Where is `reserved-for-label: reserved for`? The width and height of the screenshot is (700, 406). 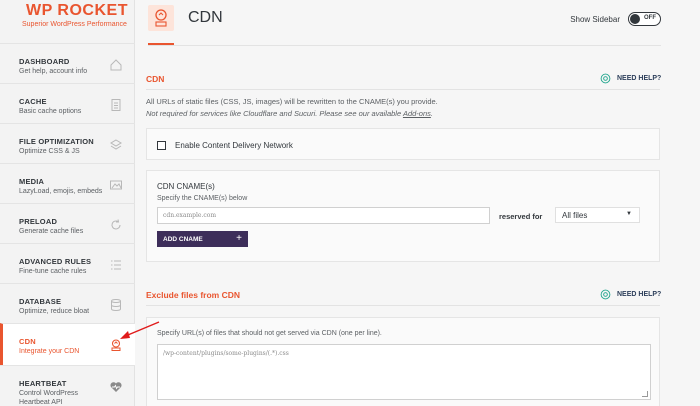 reserved-for-label: reserved for is located at coordinates (521, 216).